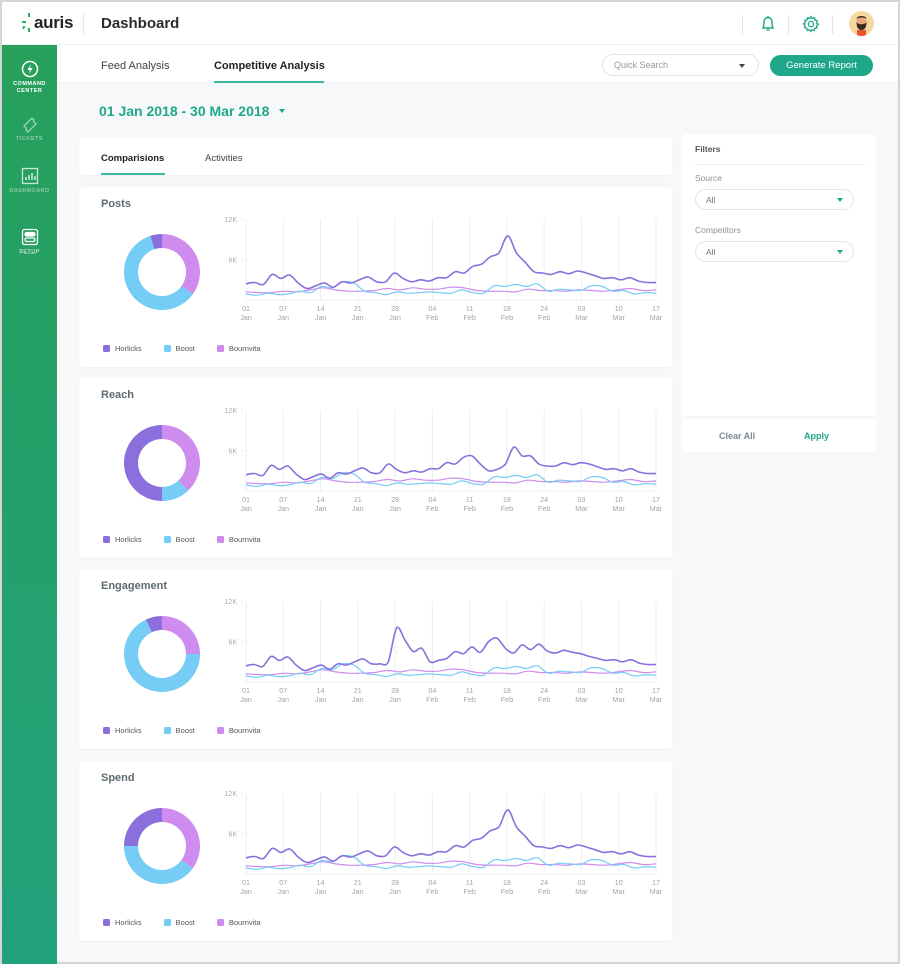  Describe the element at coordinates (450, 23) in the screenshot. I see `top-bar: auris Dashboard` at that location.